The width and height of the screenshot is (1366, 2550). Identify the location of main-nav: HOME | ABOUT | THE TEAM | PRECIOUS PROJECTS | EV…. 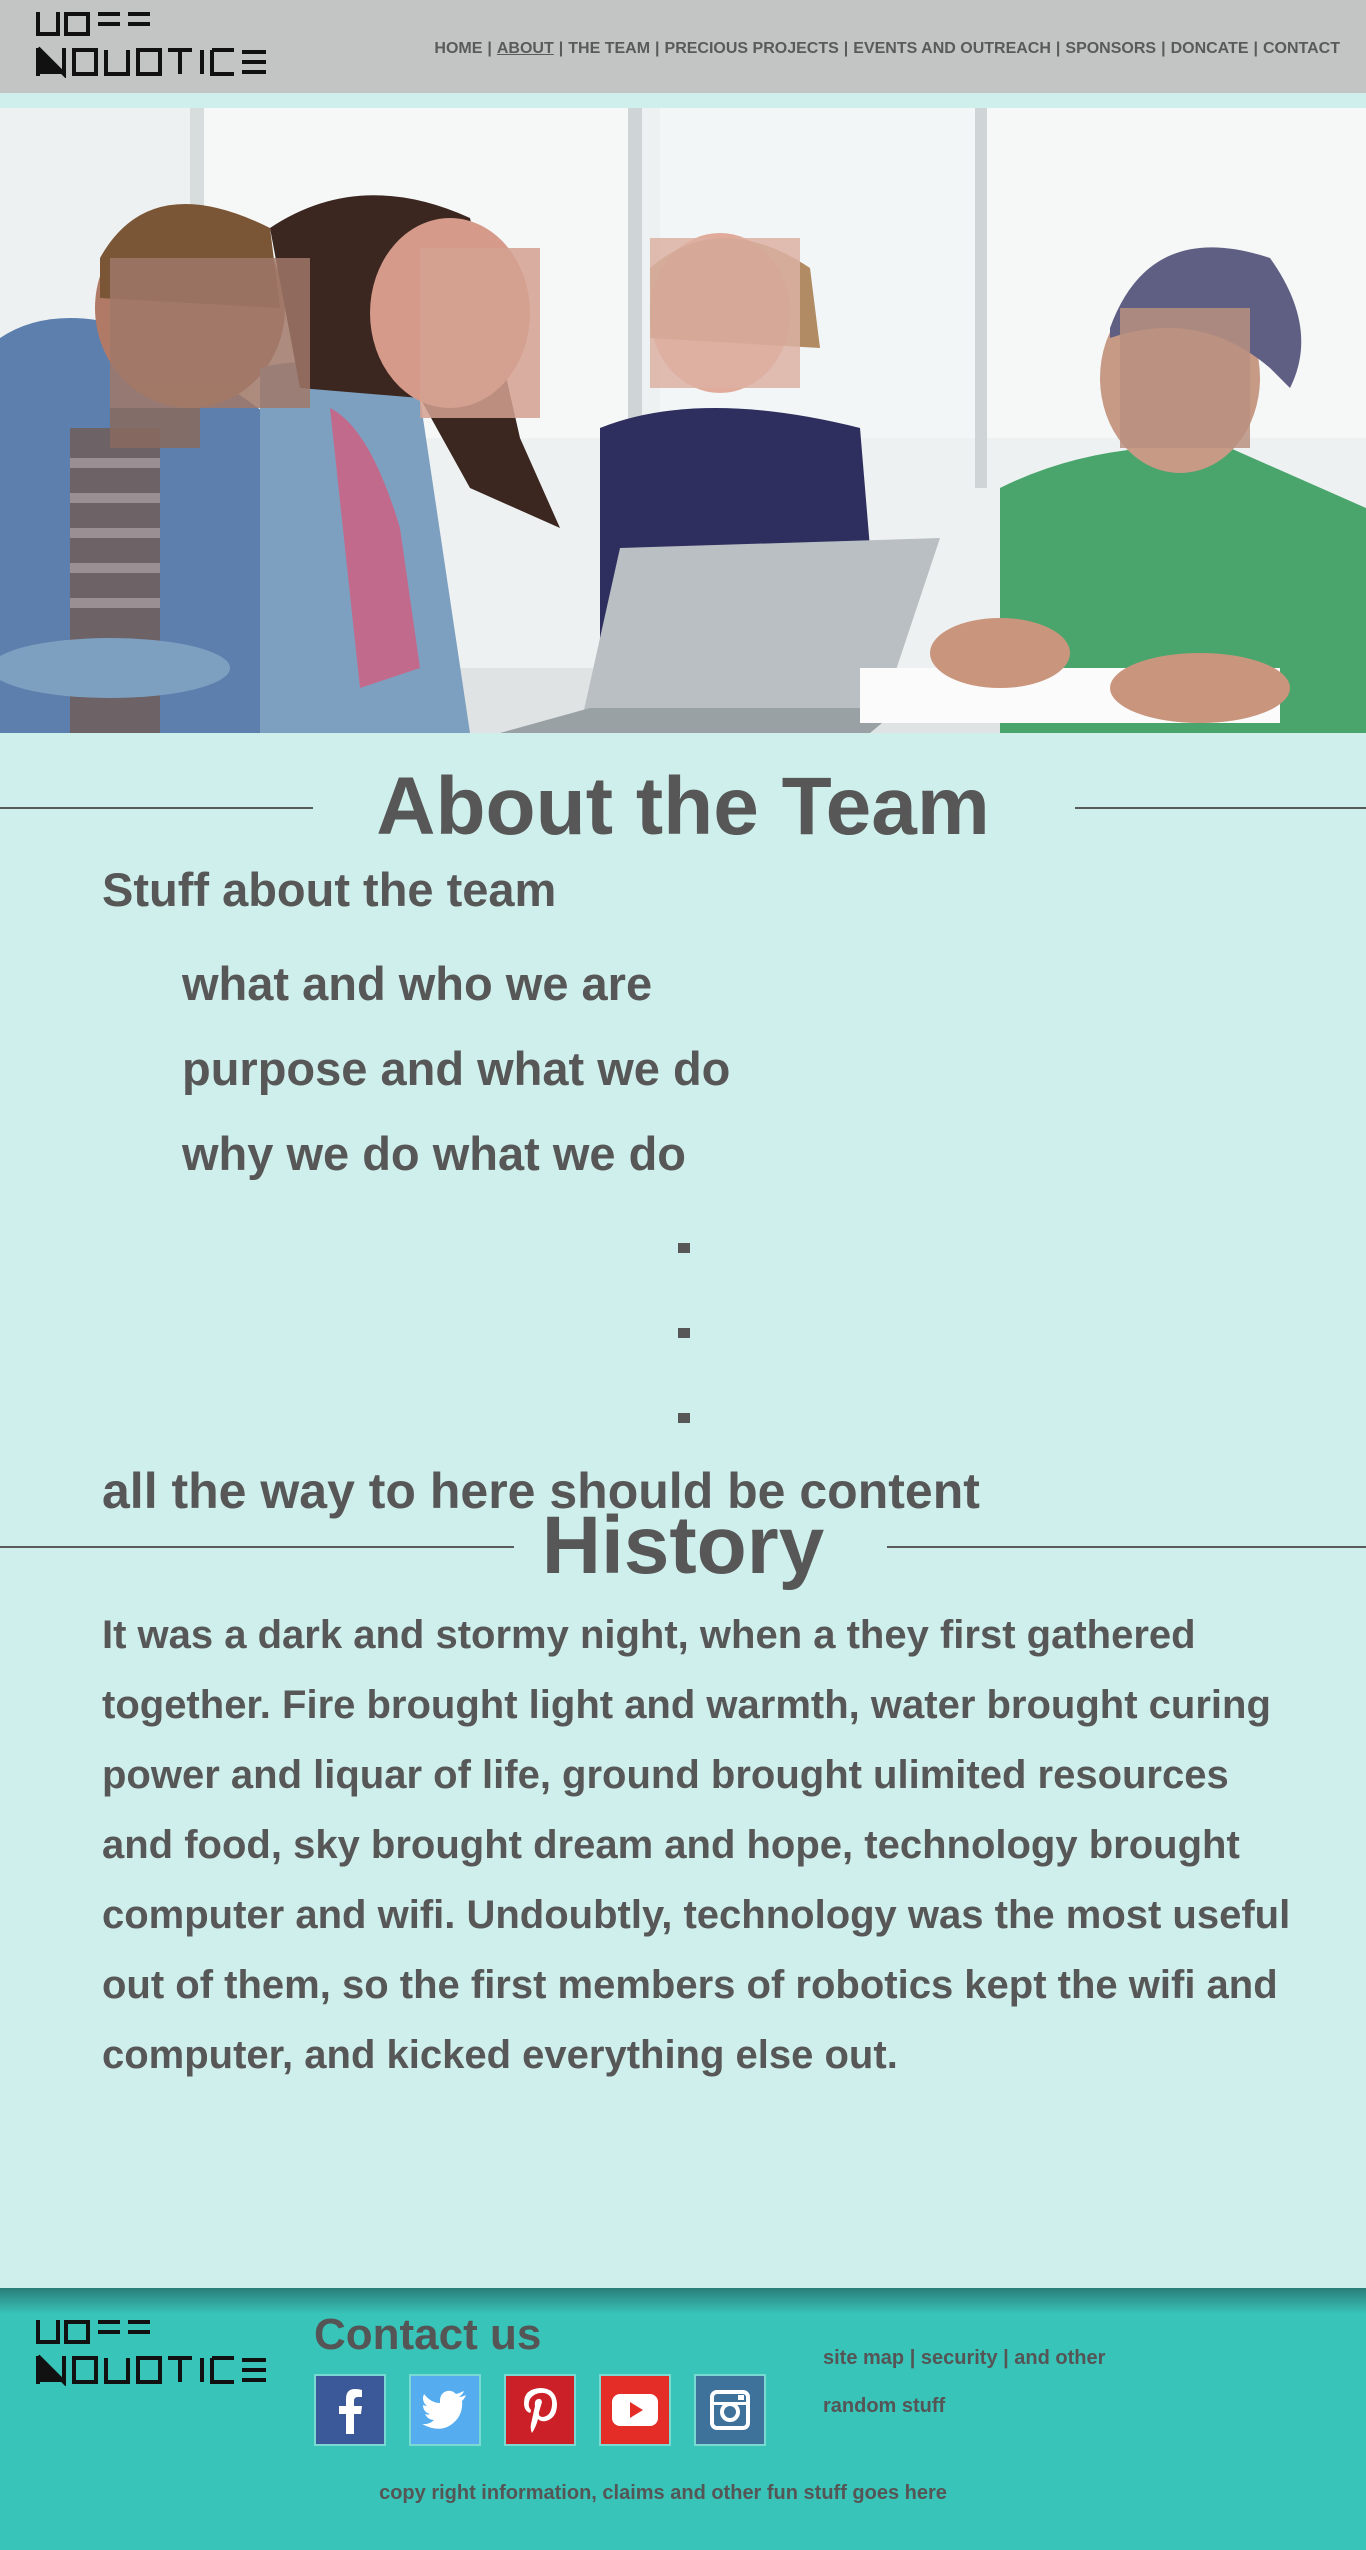
(887, 49).